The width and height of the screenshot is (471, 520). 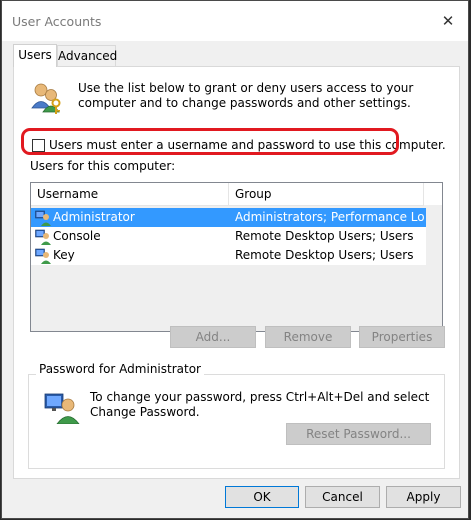 What do you see at coordinates (210, 141) in the screenshot?
I see `highlight-outline` at bounding box center [210, 141].